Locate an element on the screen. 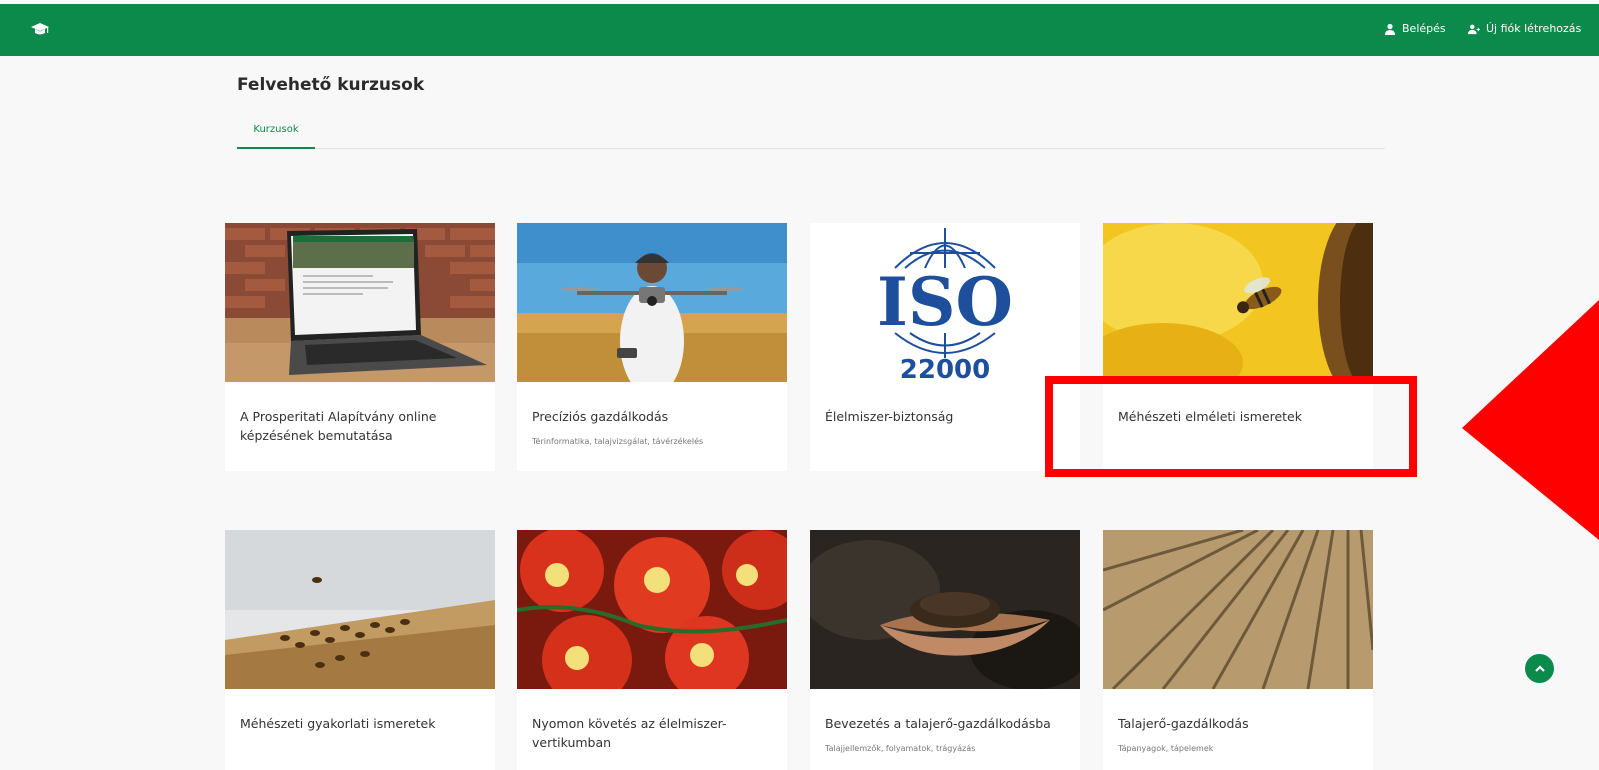  chevron-up-icon is located at coordinates (1539, 668).